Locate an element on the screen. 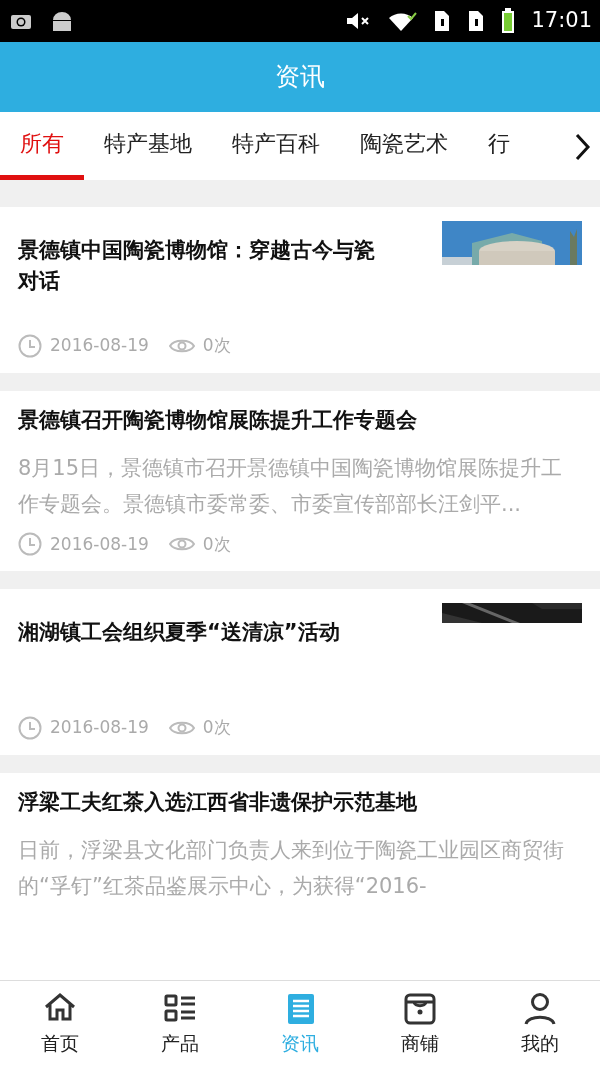 Image resolution: width=600 pixels, height=1067 pixels. category-tab: 行 is located at coordinates (499, 146).